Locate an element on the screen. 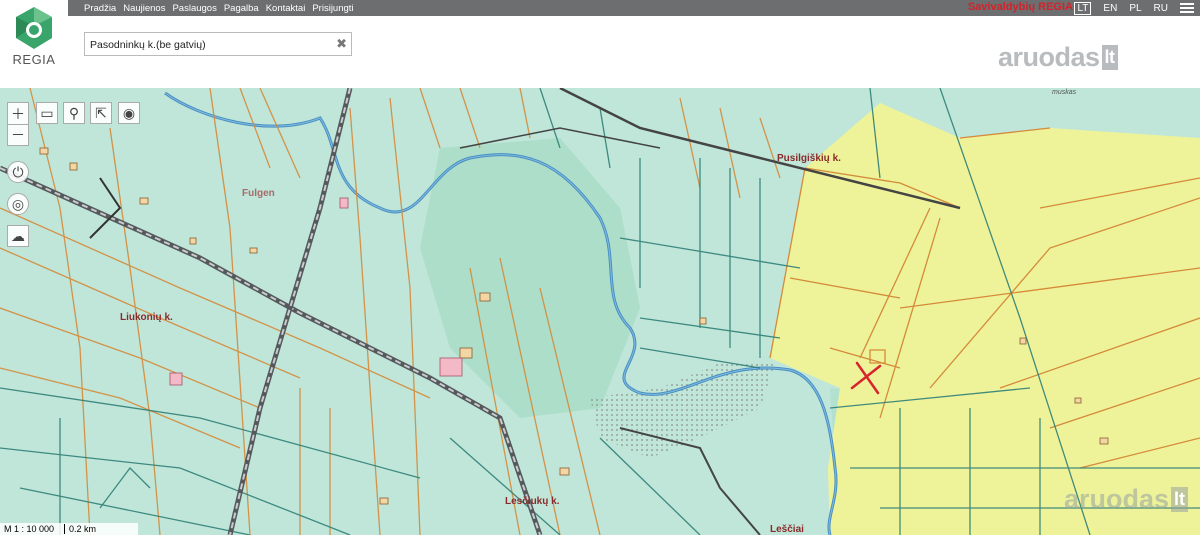 The height and width of the screenshot is (535, 1200). brand-title: Savivaldybių REGIA is located at coordinates (1020, 7).